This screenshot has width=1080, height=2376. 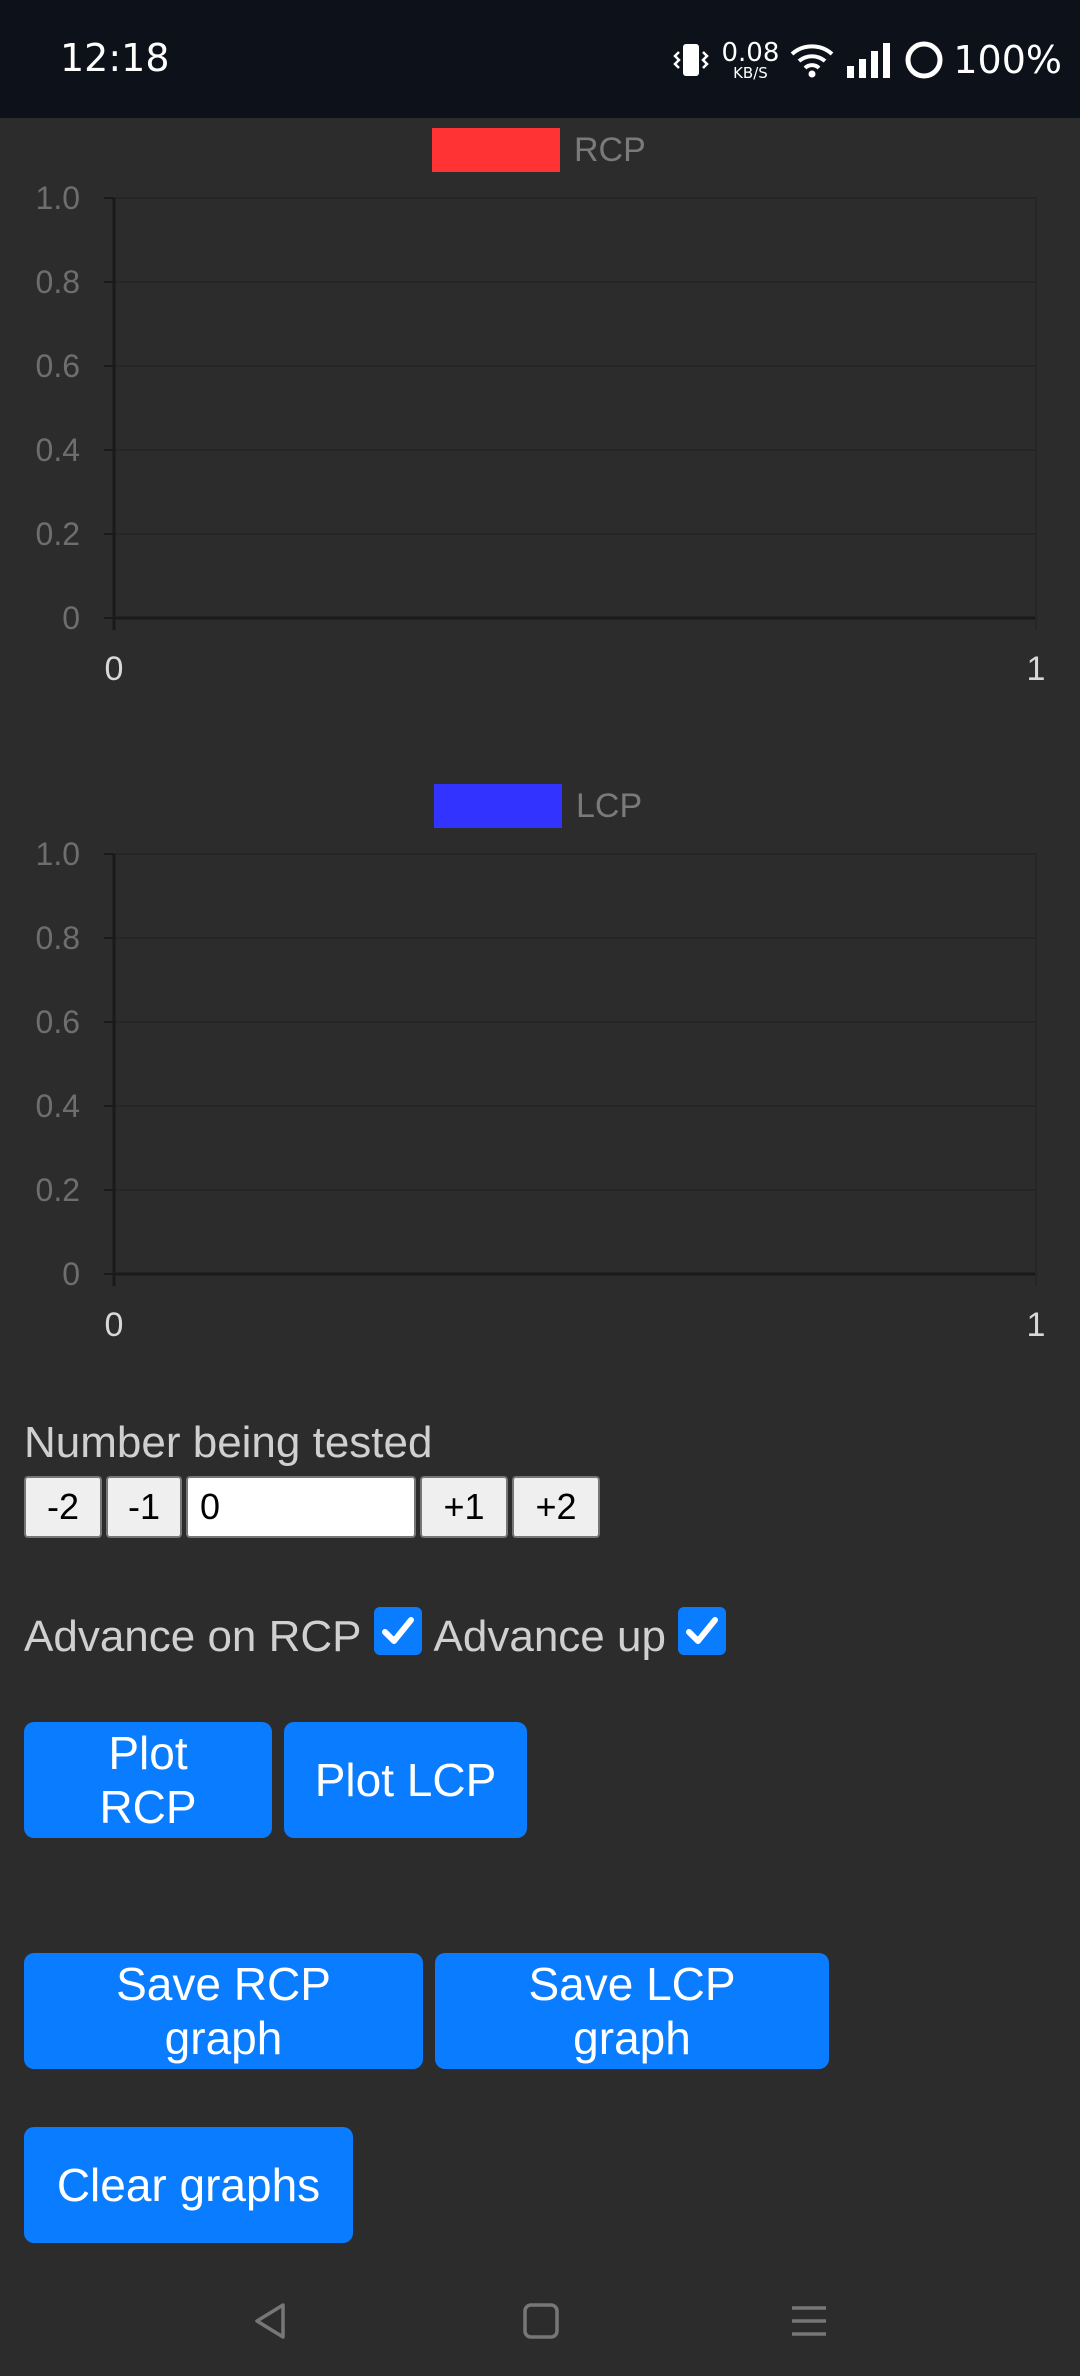 What do you see at coordinates (63, 1507) in the screenshot?
I see `minus-two-button: -2` at bounding box center [63, 1507].